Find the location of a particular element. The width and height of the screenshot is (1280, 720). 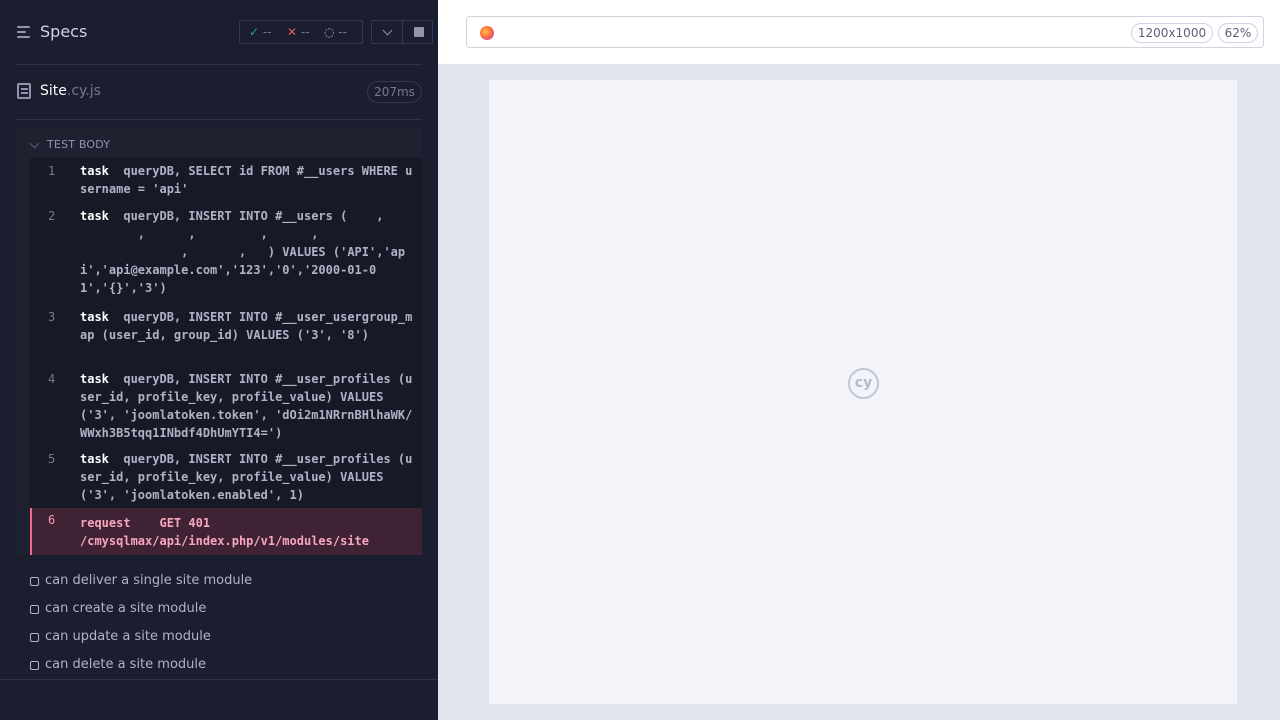

collapse-button is located at coordinates (387, 32).